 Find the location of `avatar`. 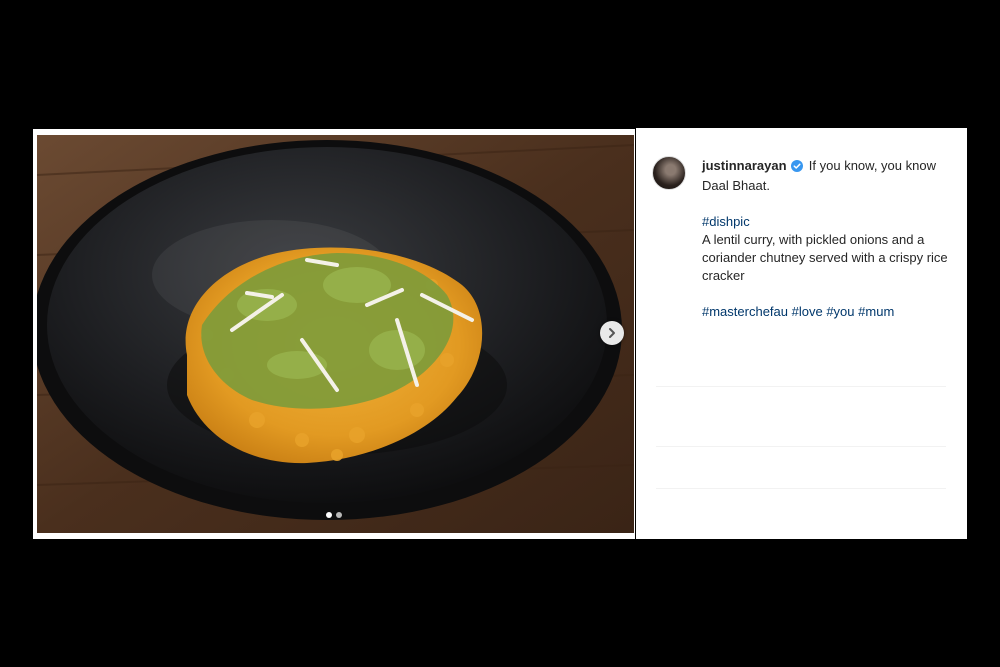

avatar is located at coordinates (669, 173).